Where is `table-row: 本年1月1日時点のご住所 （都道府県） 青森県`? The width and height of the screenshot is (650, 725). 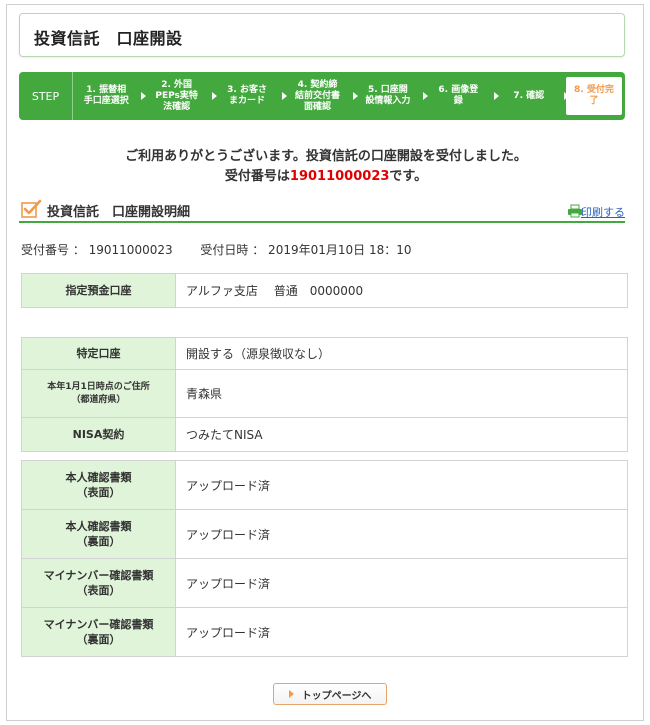
table-row: 本年1月1日時点のご住所 （都道府県） 青森県 is located at coordinates (324, 393).